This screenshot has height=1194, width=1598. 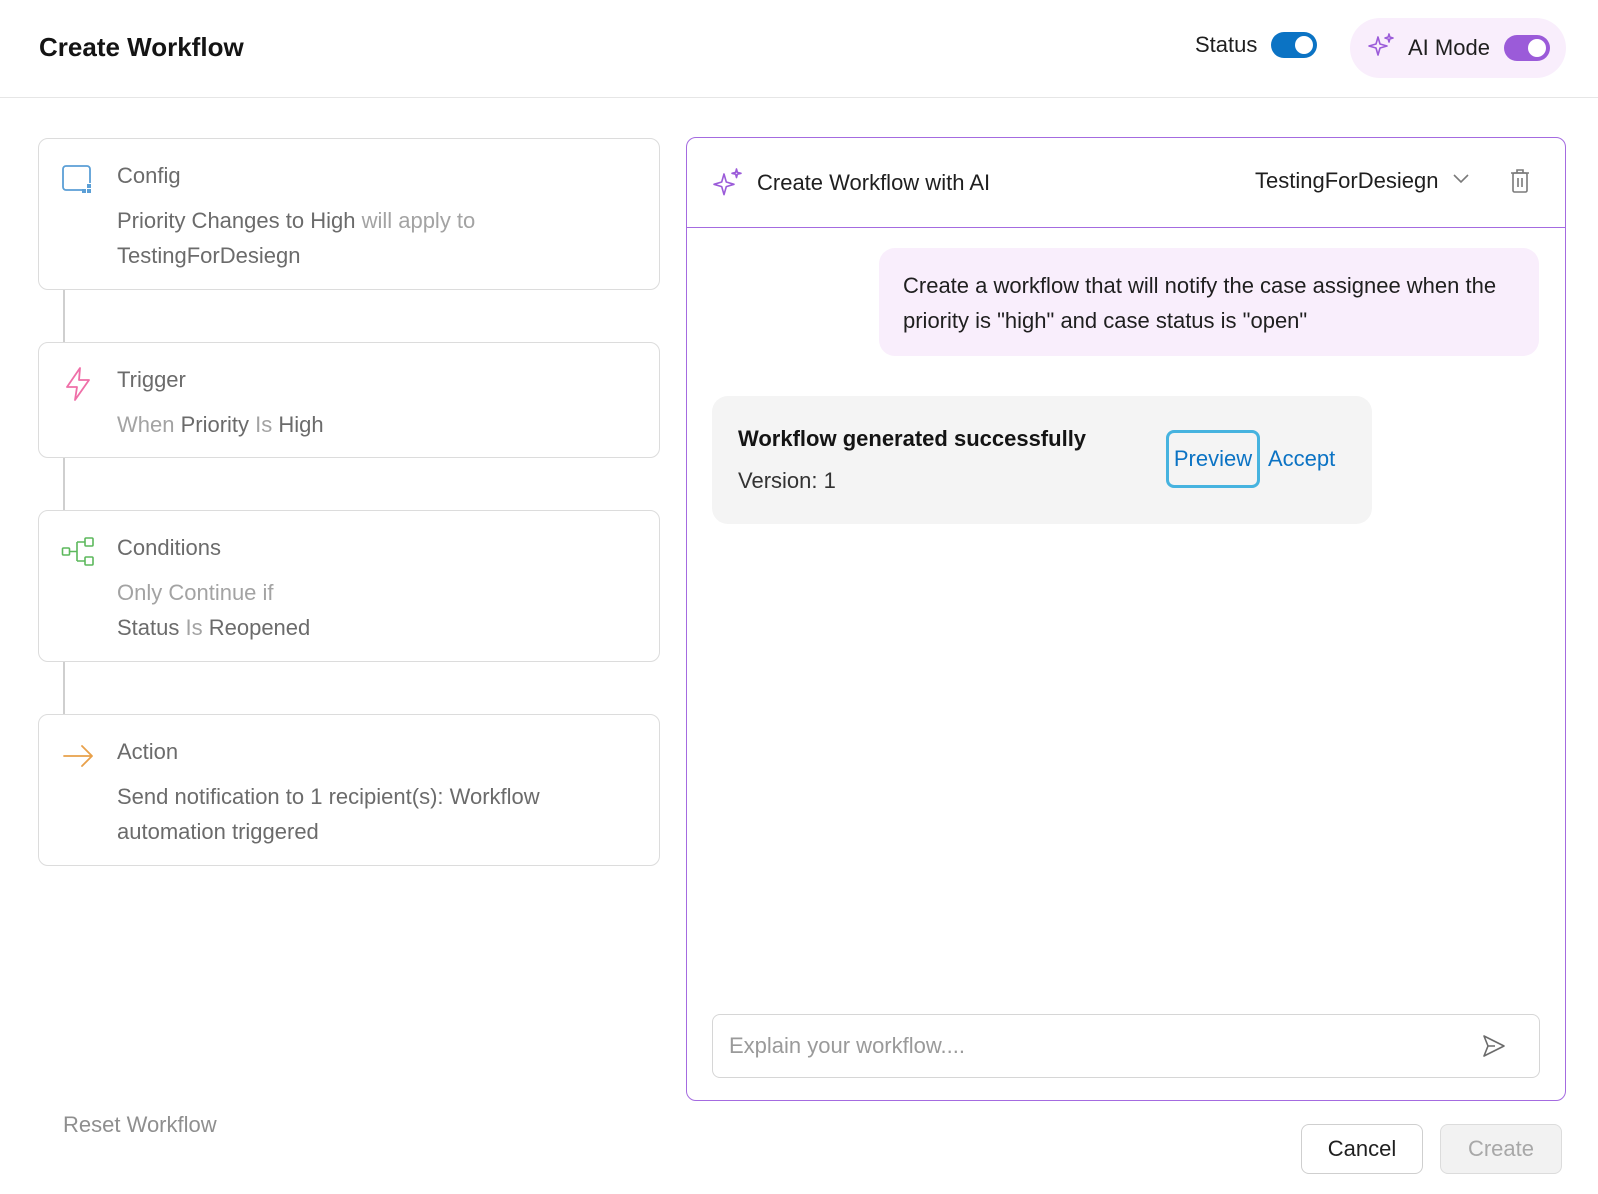 I want to click on step-connector-text: When, so click(x=149, y=424).